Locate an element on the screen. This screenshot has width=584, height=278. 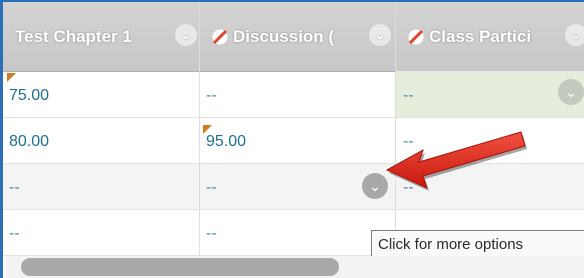
column-header-label: Class Partici is located at coordinates (480, 36).